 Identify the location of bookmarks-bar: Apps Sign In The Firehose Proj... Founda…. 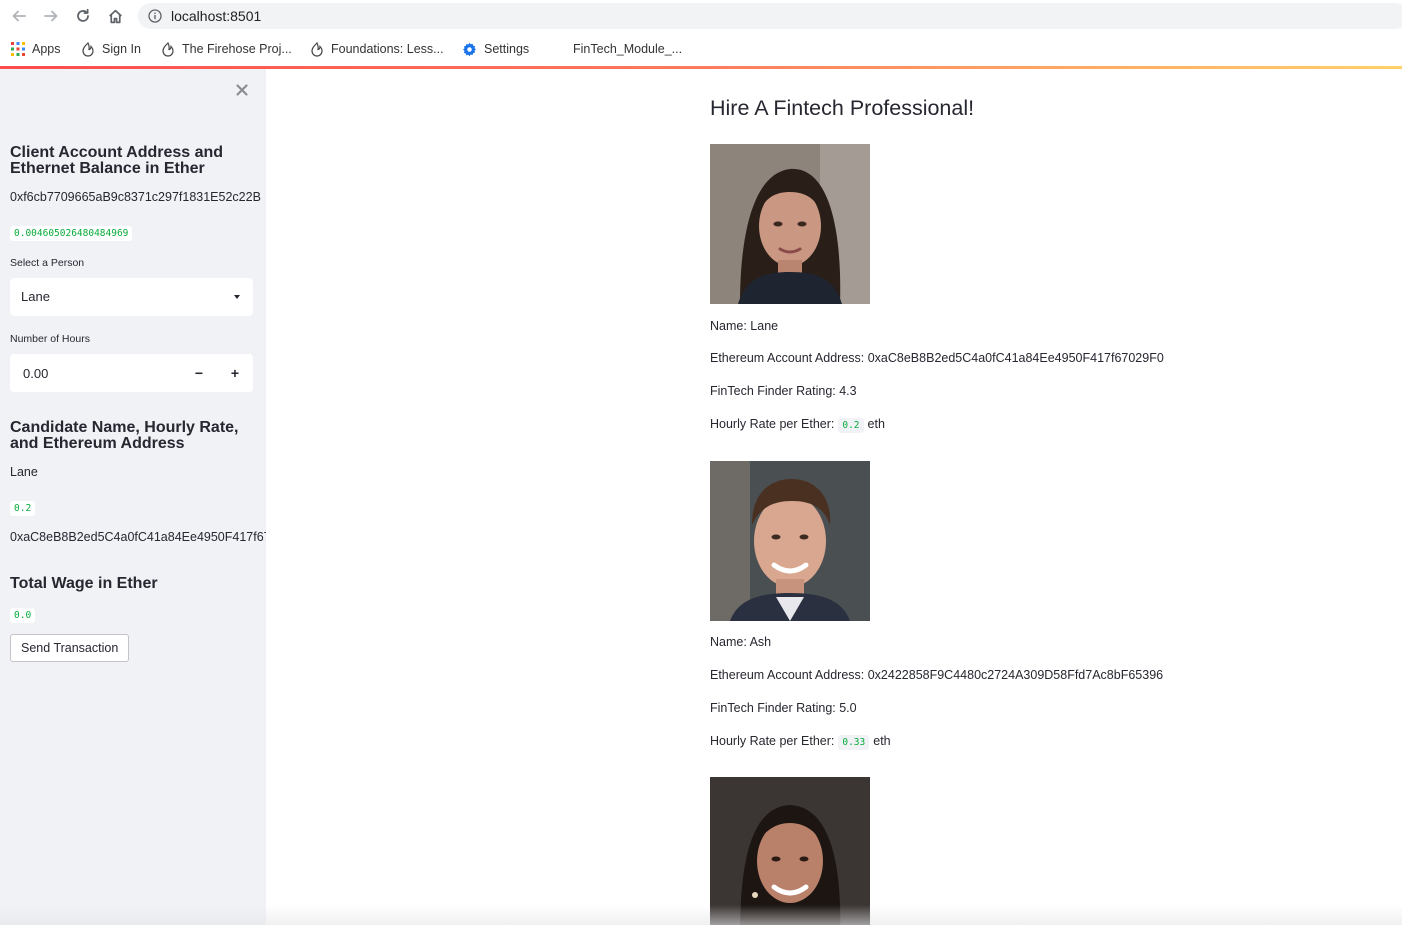
(701, 49).